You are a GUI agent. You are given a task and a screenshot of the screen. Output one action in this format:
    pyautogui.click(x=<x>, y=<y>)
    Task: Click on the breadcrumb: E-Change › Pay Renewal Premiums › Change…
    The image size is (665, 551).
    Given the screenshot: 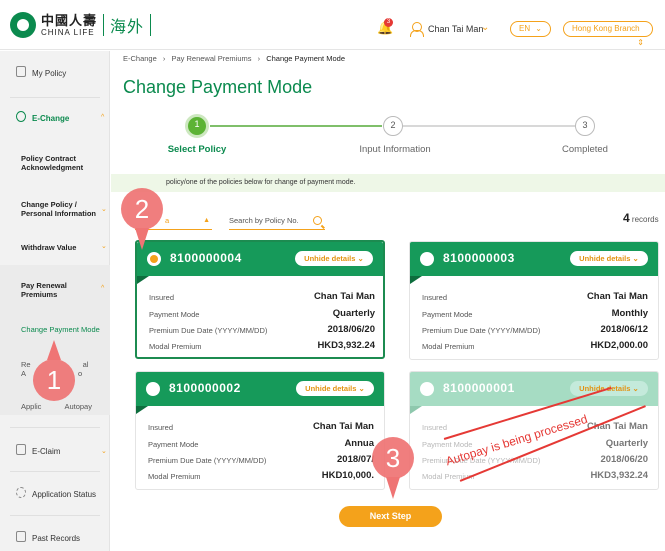 What is the action you would take?
    pyautogui.click(x=234, y=58)
    